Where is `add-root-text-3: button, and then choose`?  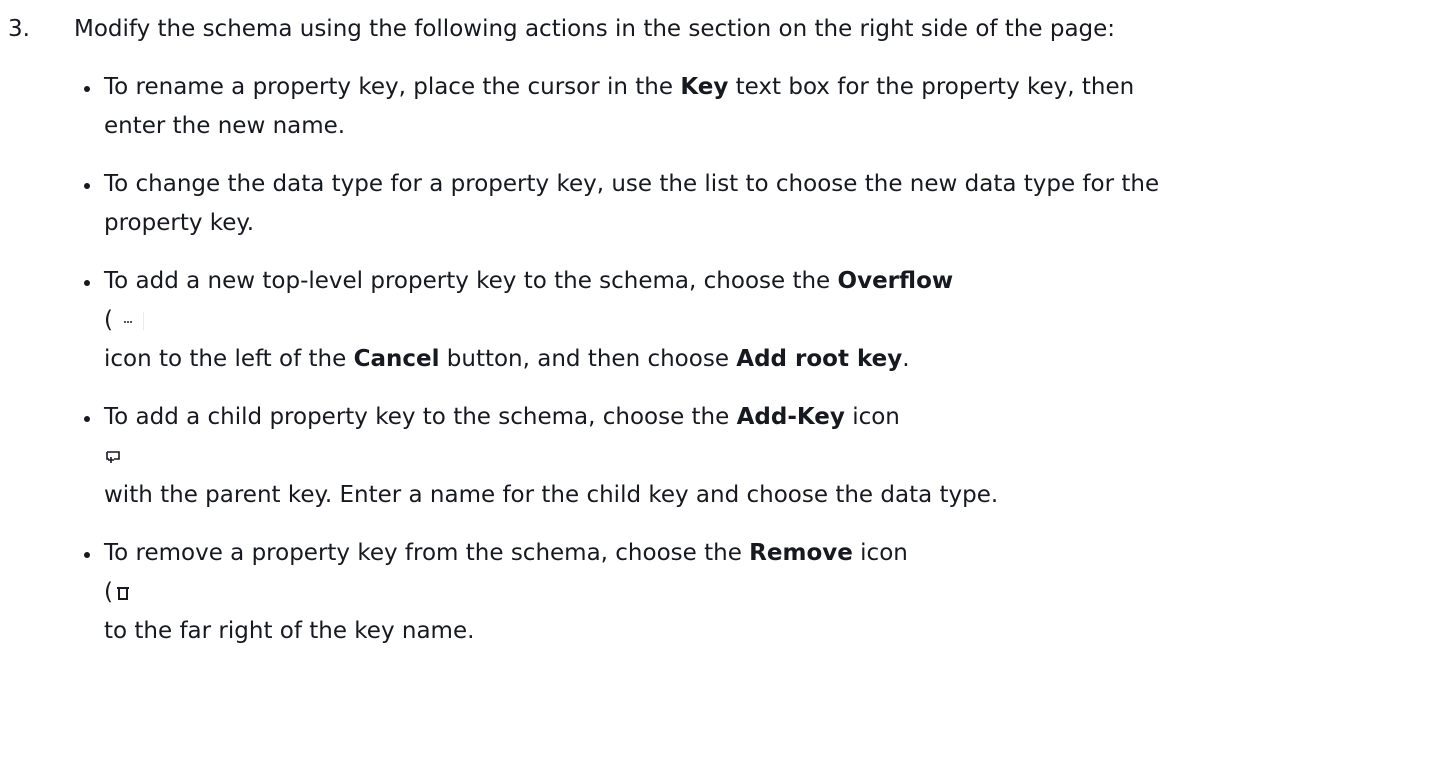 add-root-text-3: button, and then choose is located at coordinates (588, 359).